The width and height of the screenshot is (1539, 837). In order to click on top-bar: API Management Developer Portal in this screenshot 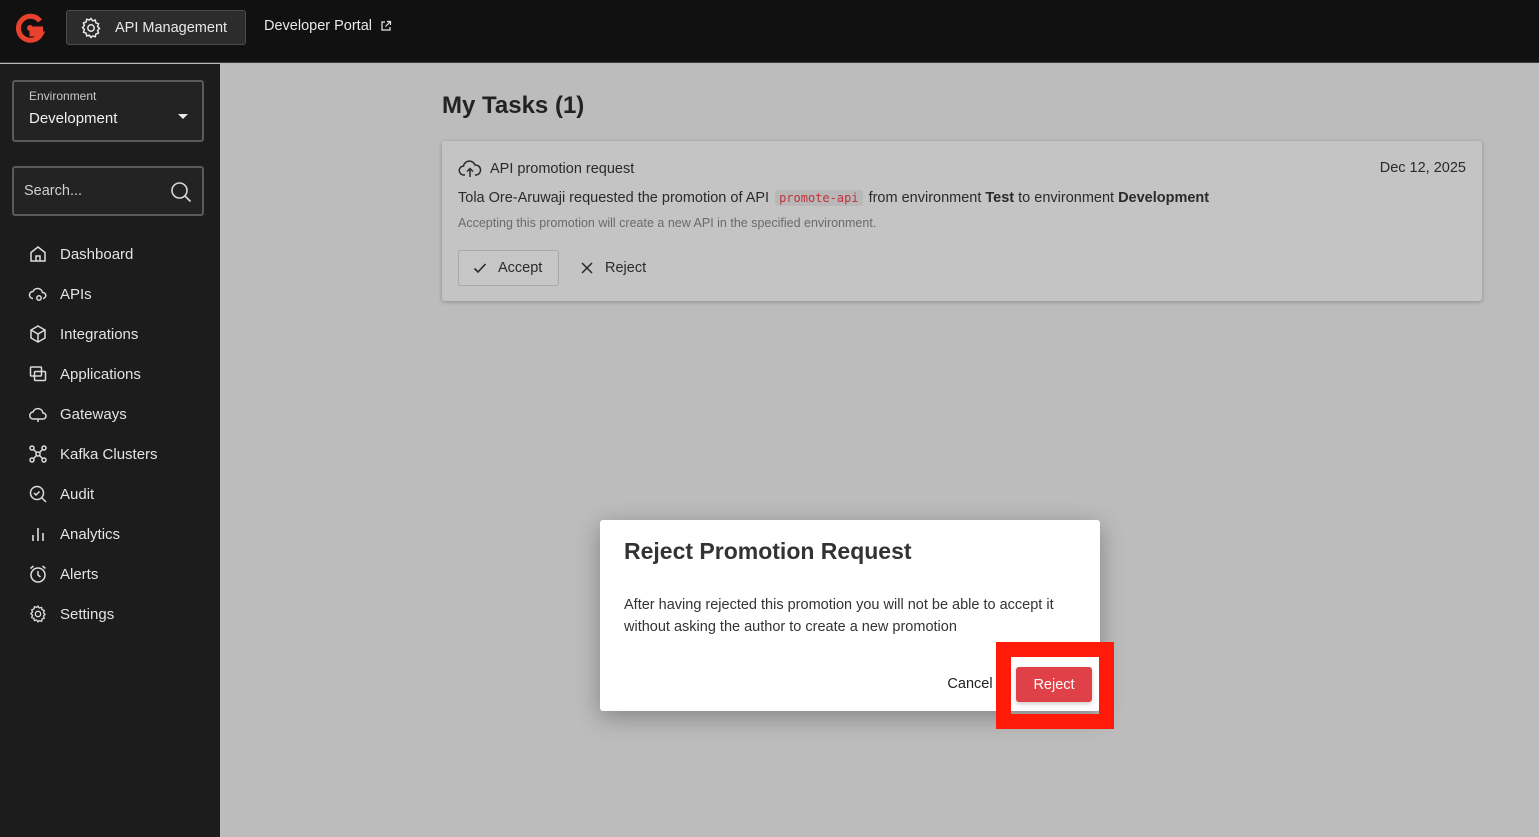, I will do `click(769, 31)`.